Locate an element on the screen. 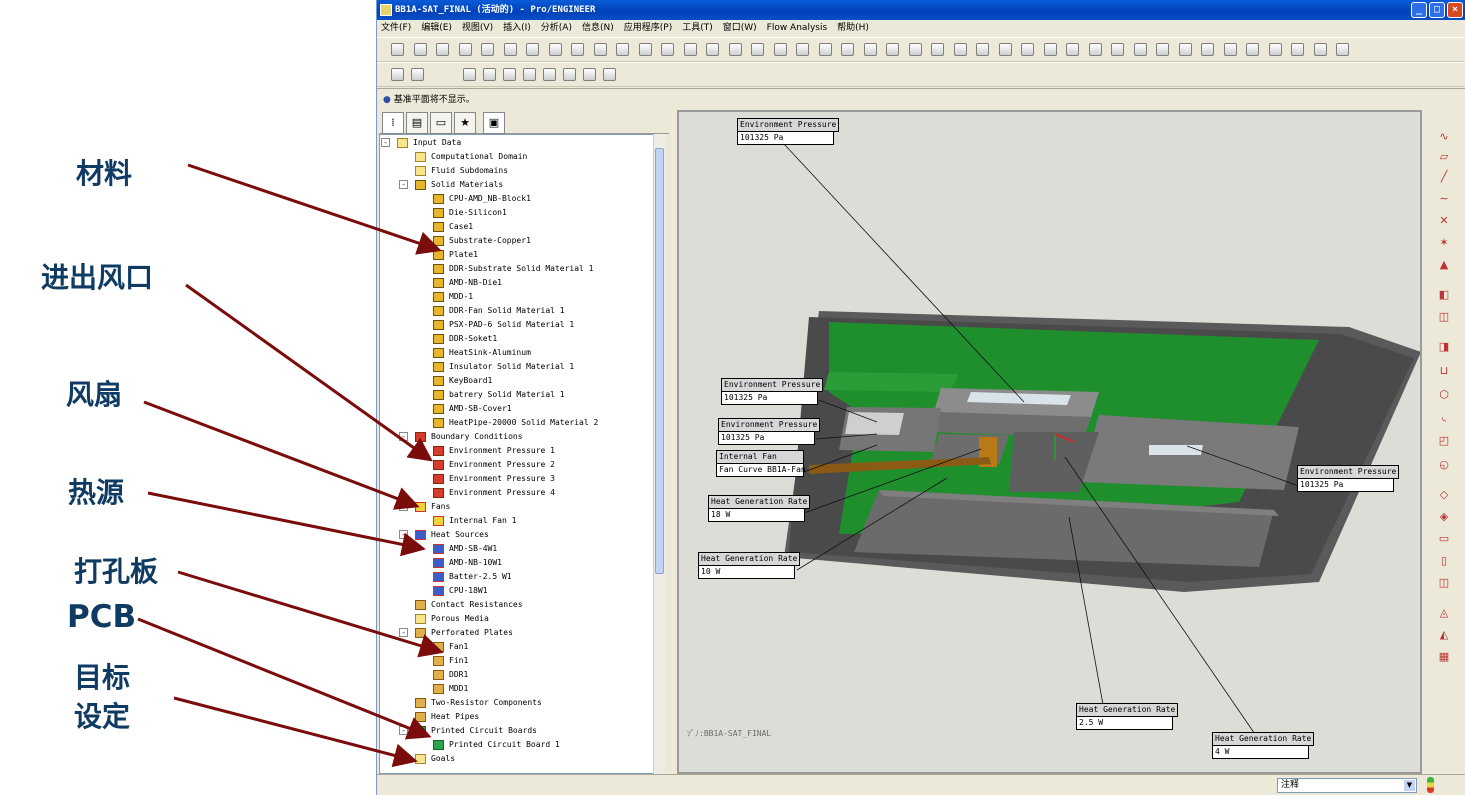 The height and width of the screenshot is (795, 1465). graph-icon is located at coordinates (569, 74).